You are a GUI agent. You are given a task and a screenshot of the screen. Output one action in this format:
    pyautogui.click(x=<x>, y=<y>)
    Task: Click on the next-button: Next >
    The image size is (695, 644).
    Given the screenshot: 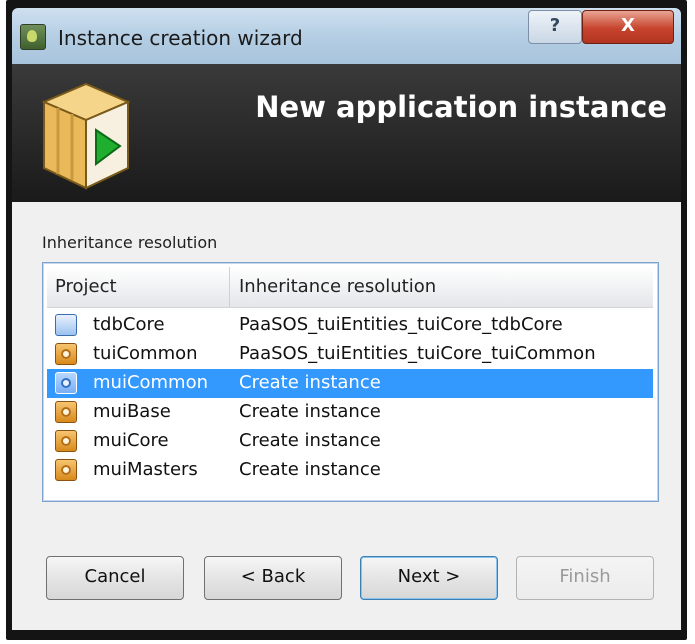 What is the action you would take?
    pyautogui.click(x=429, y=578)
    